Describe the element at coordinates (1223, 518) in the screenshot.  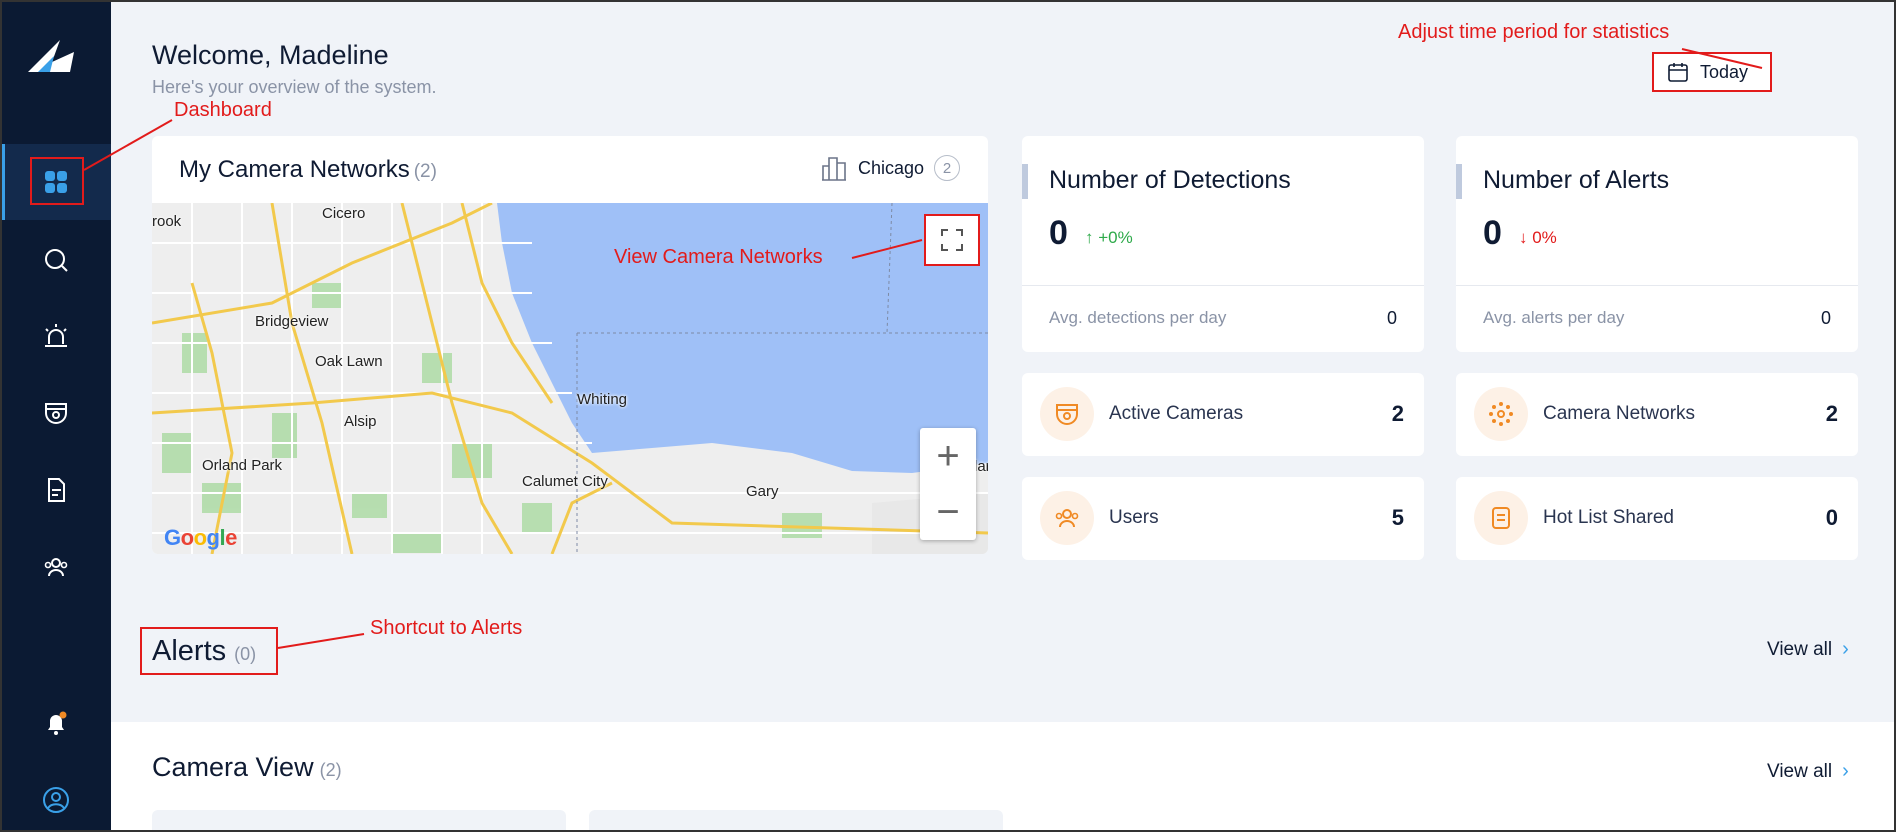
I see `users-card: Users 5` at that location.